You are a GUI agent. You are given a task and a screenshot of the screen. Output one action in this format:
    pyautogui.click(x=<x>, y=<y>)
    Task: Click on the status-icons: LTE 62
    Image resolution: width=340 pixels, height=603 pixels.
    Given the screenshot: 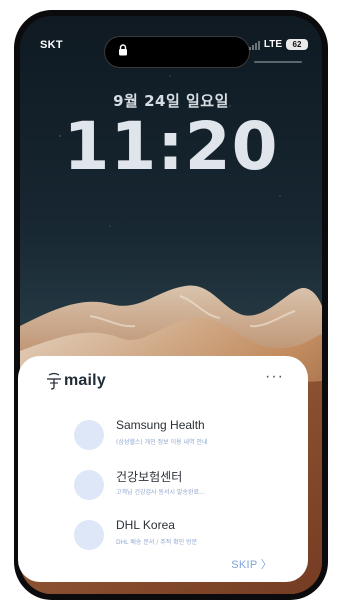 What is the action you would take?
    pyautogui.click(x=278, y=44)
    